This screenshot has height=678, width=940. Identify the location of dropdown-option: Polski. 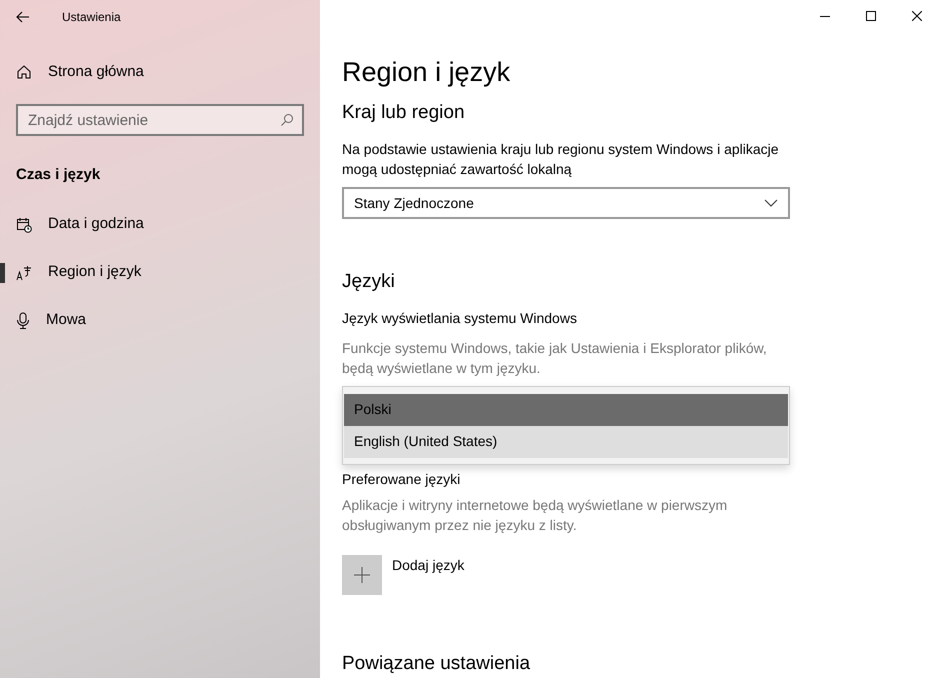
(566, 410).